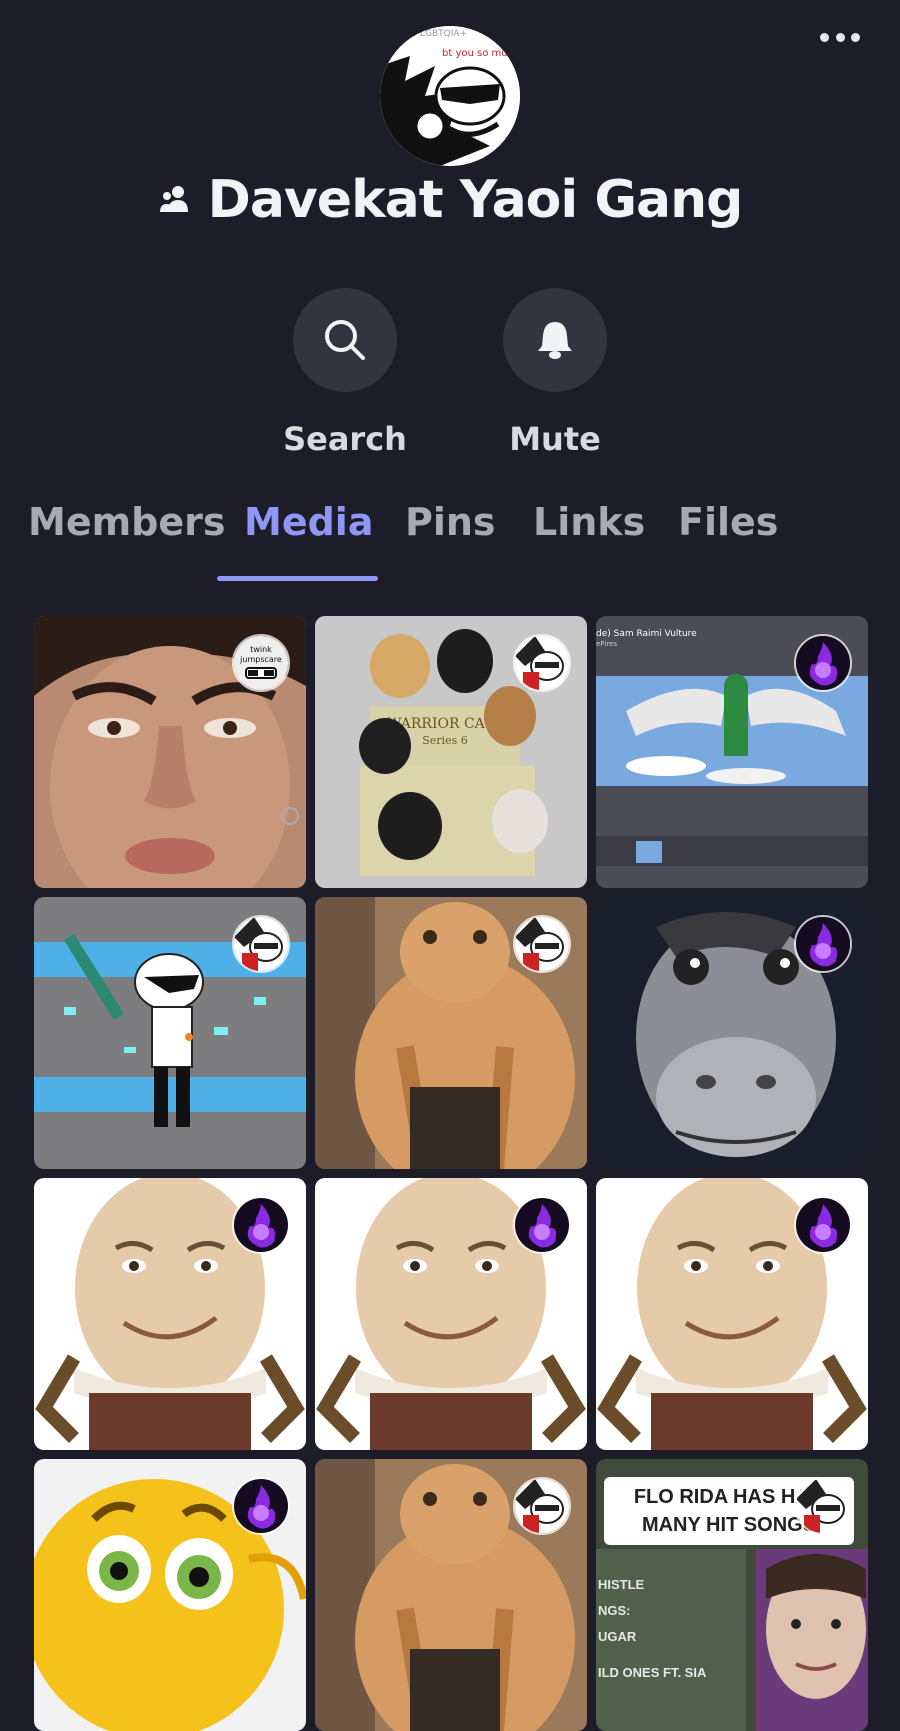  What do you see at coordinates (606, 644) in the screenshot?
I see `svg-text: ePires` at bounding box center [606, 644].